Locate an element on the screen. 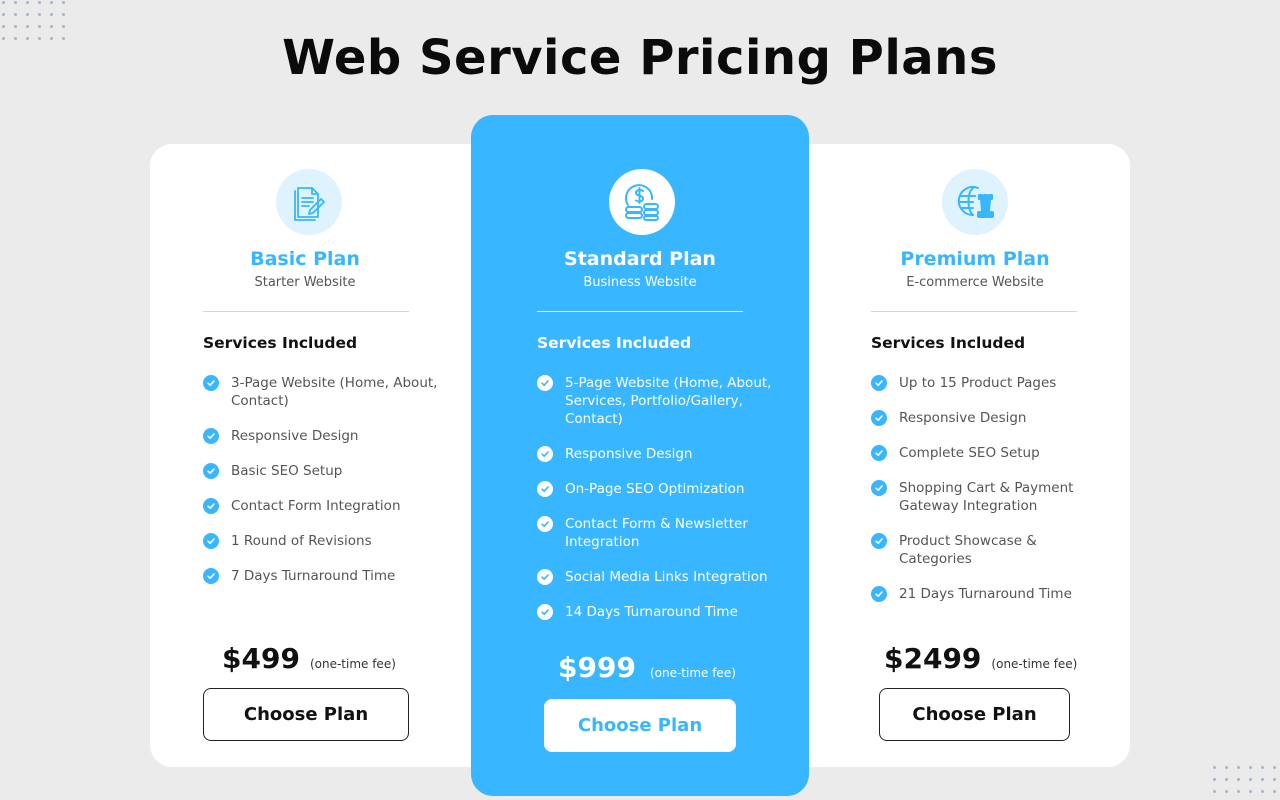  feature-item: Contact Form Integration is located at coordinates (323, 506).